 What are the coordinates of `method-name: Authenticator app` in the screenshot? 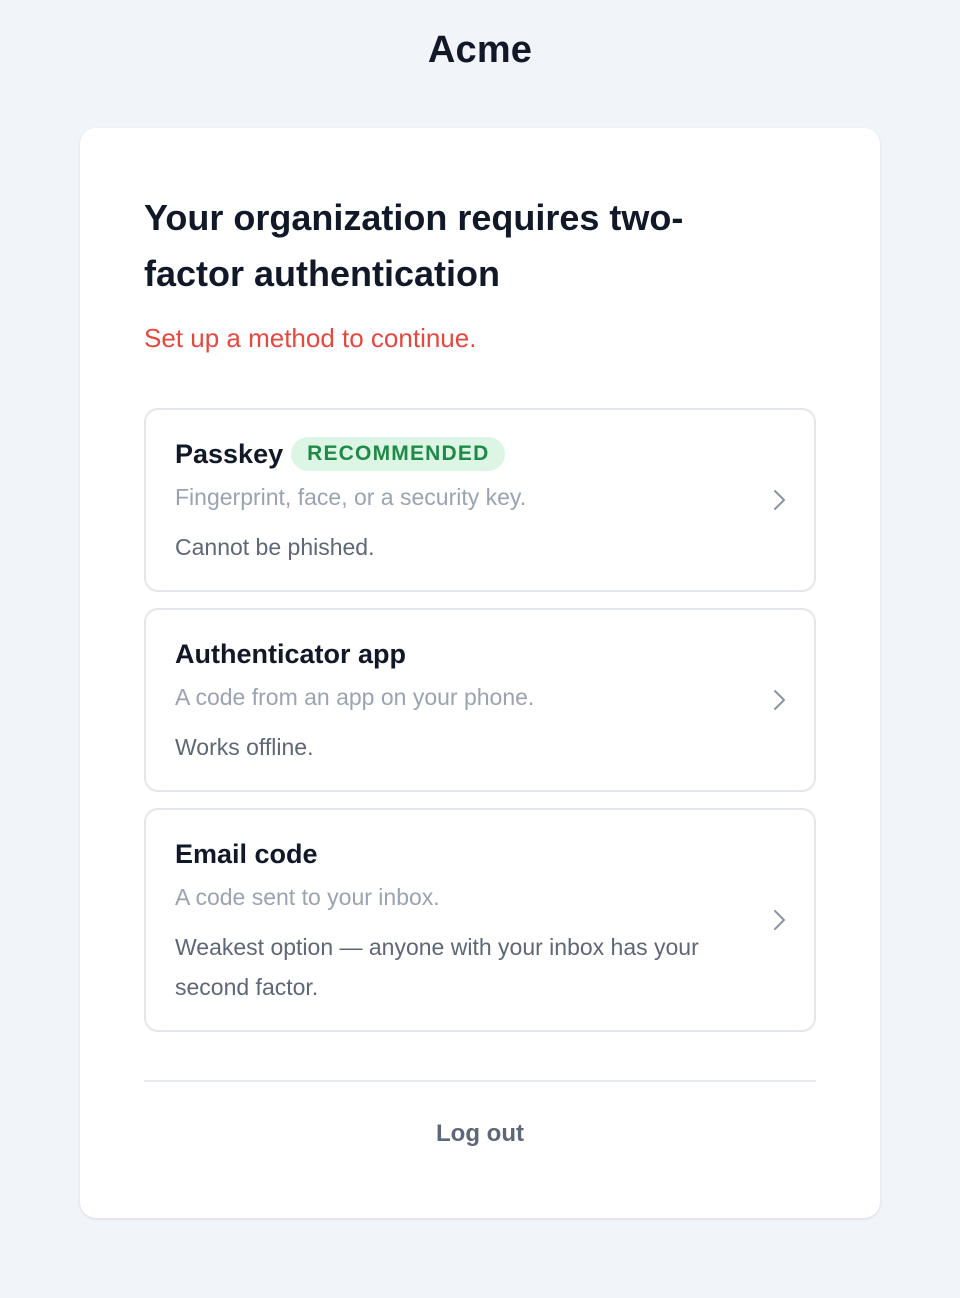 It's located at (291, 654).